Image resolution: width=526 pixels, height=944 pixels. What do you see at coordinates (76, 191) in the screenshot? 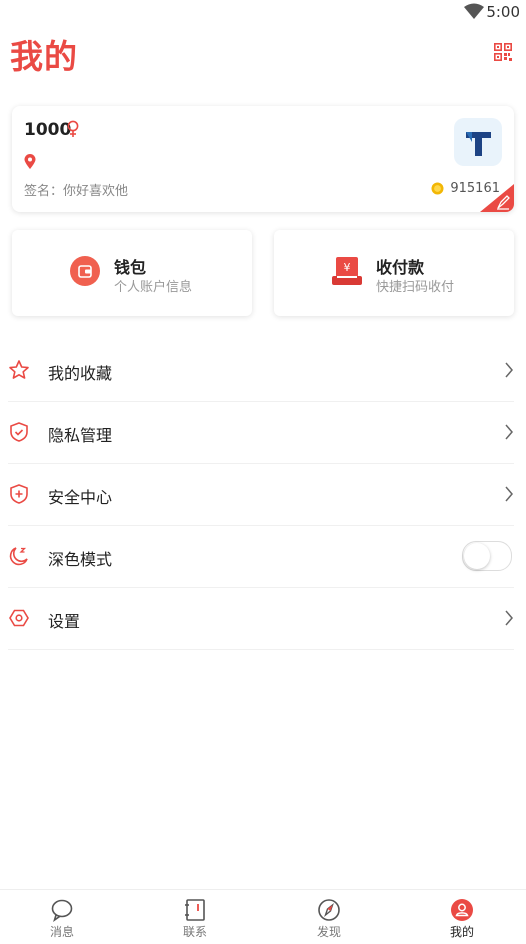
I see `profile-signature: 签名：你好喜欢他` at bounding box center [76, 191].